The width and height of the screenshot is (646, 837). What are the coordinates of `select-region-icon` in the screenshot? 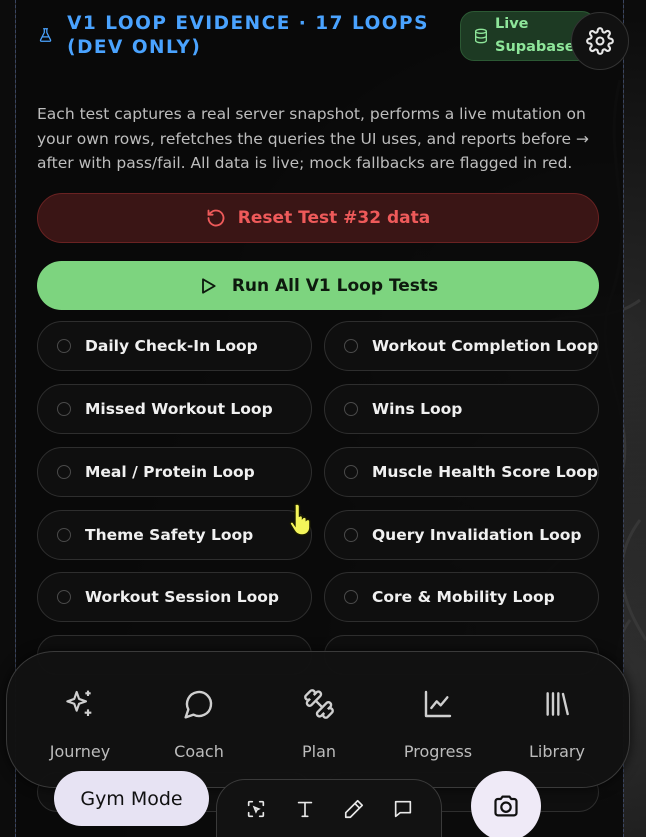 It's located at (256, 809).